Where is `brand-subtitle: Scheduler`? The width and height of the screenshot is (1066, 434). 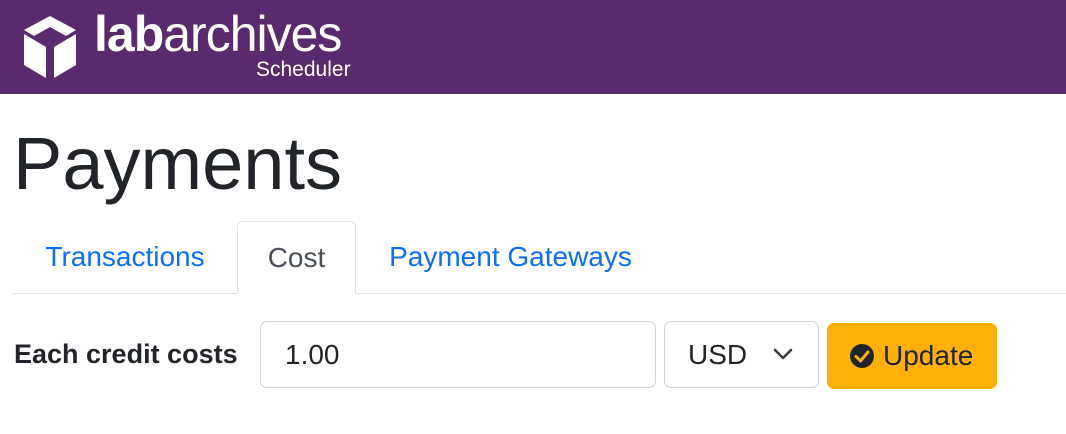
brand-subtitle: Scheduler is located at coordinates (303, 69).